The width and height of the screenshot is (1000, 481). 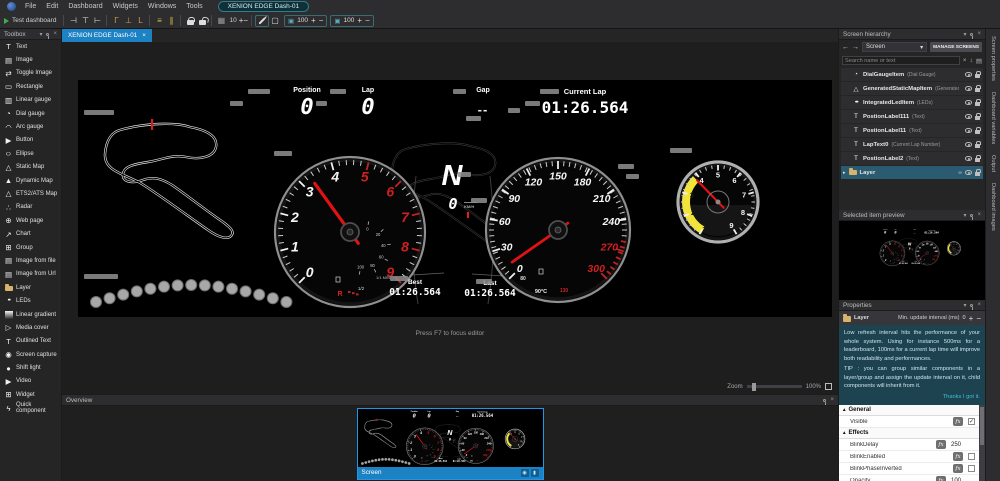 What do you see at coordinates (125, 6) in the screenshot?
I see `menu-item-widgets: Widgets` at bounding box center [125, 6].